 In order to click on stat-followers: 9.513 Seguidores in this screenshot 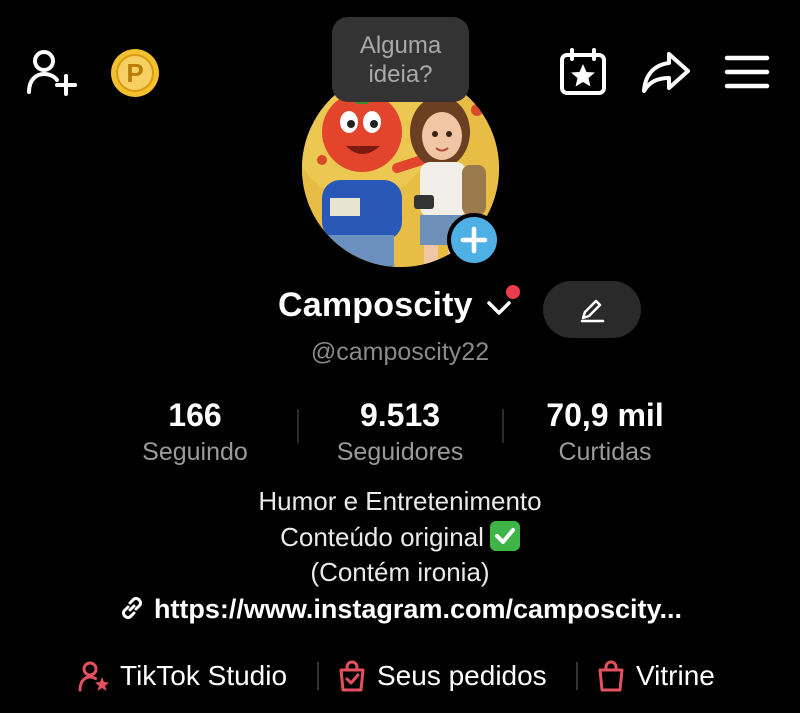, I will do `click(400, 432)`.